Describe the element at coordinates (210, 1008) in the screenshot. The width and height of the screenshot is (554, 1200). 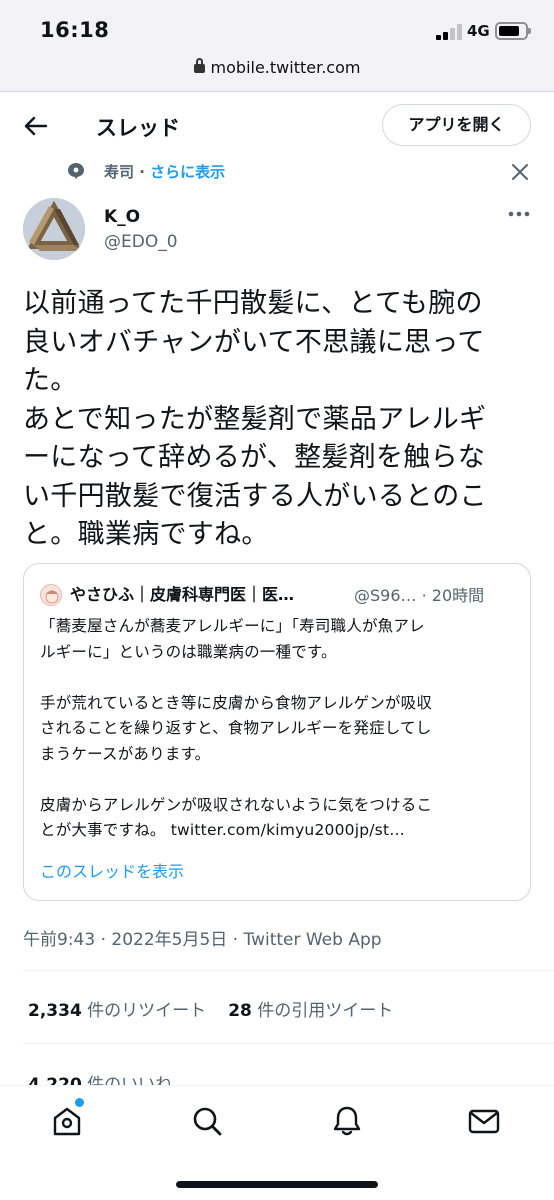
I see `tweet-stats: 2,334 件のリツイート 28 件の引用ツイート` at that location.